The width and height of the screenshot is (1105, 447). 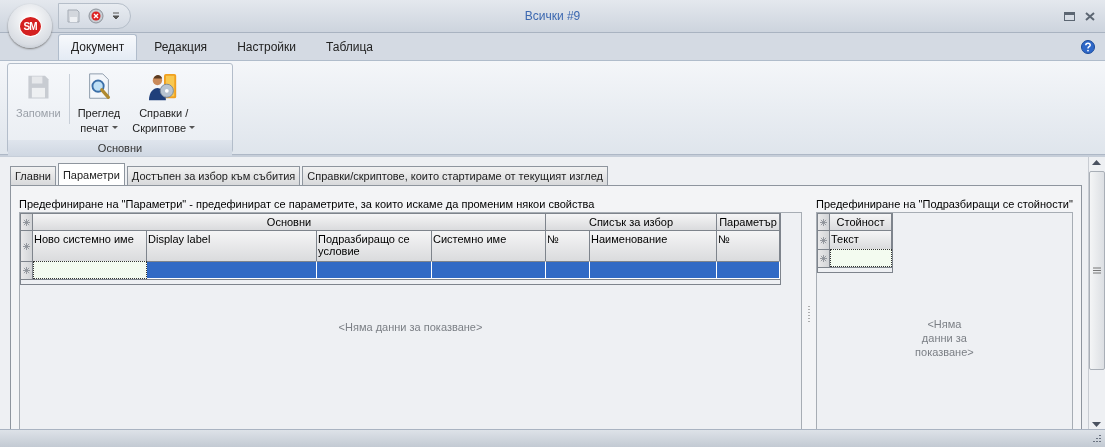 I want to click on column-header: Наименование, so click(x=653, y=245).